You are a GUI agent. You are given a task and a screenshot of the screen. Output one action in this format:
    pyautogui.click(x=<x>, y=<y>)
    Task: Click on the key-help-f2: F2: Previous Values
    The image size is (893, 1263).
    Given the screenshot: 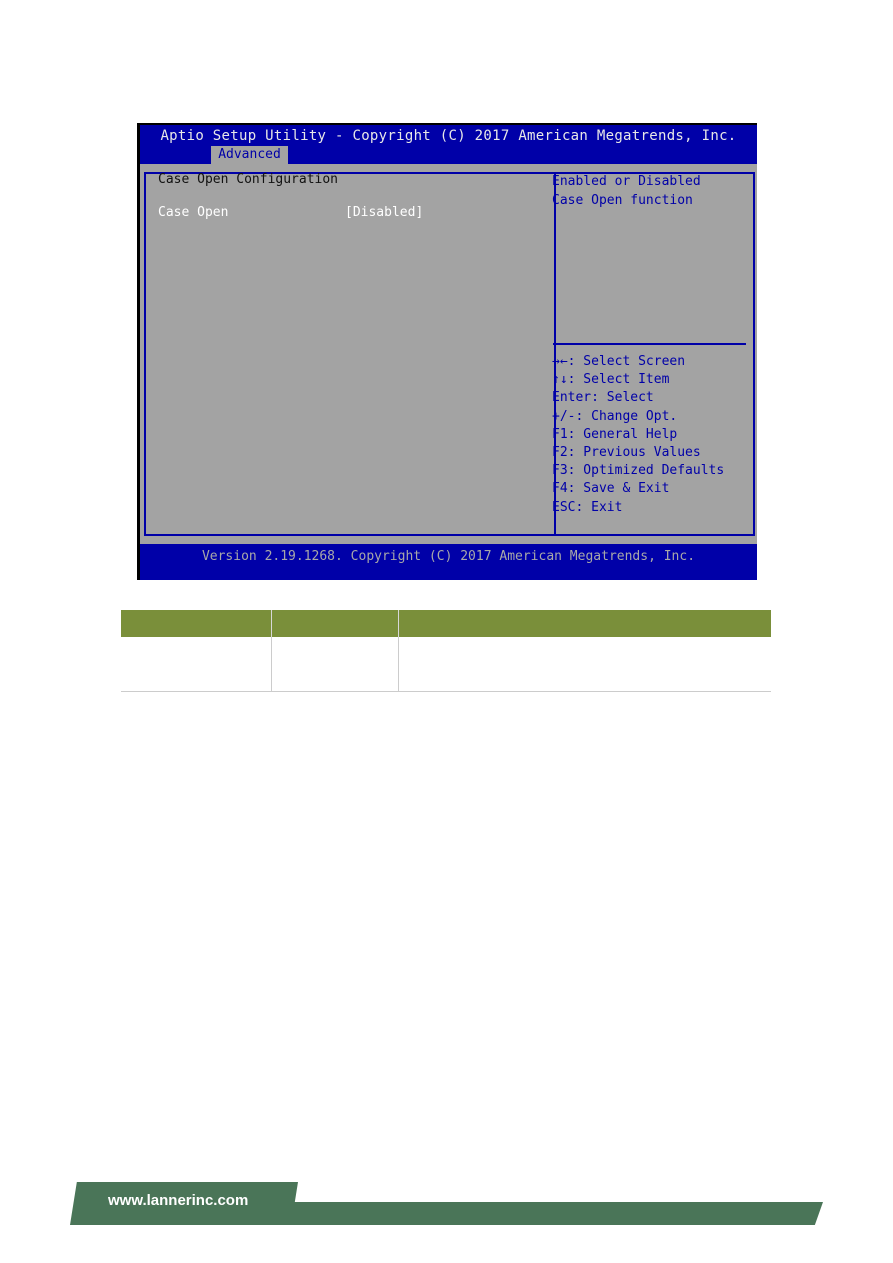 What is the action you would take?
    pyautogui.click(x=626, y=453)
    